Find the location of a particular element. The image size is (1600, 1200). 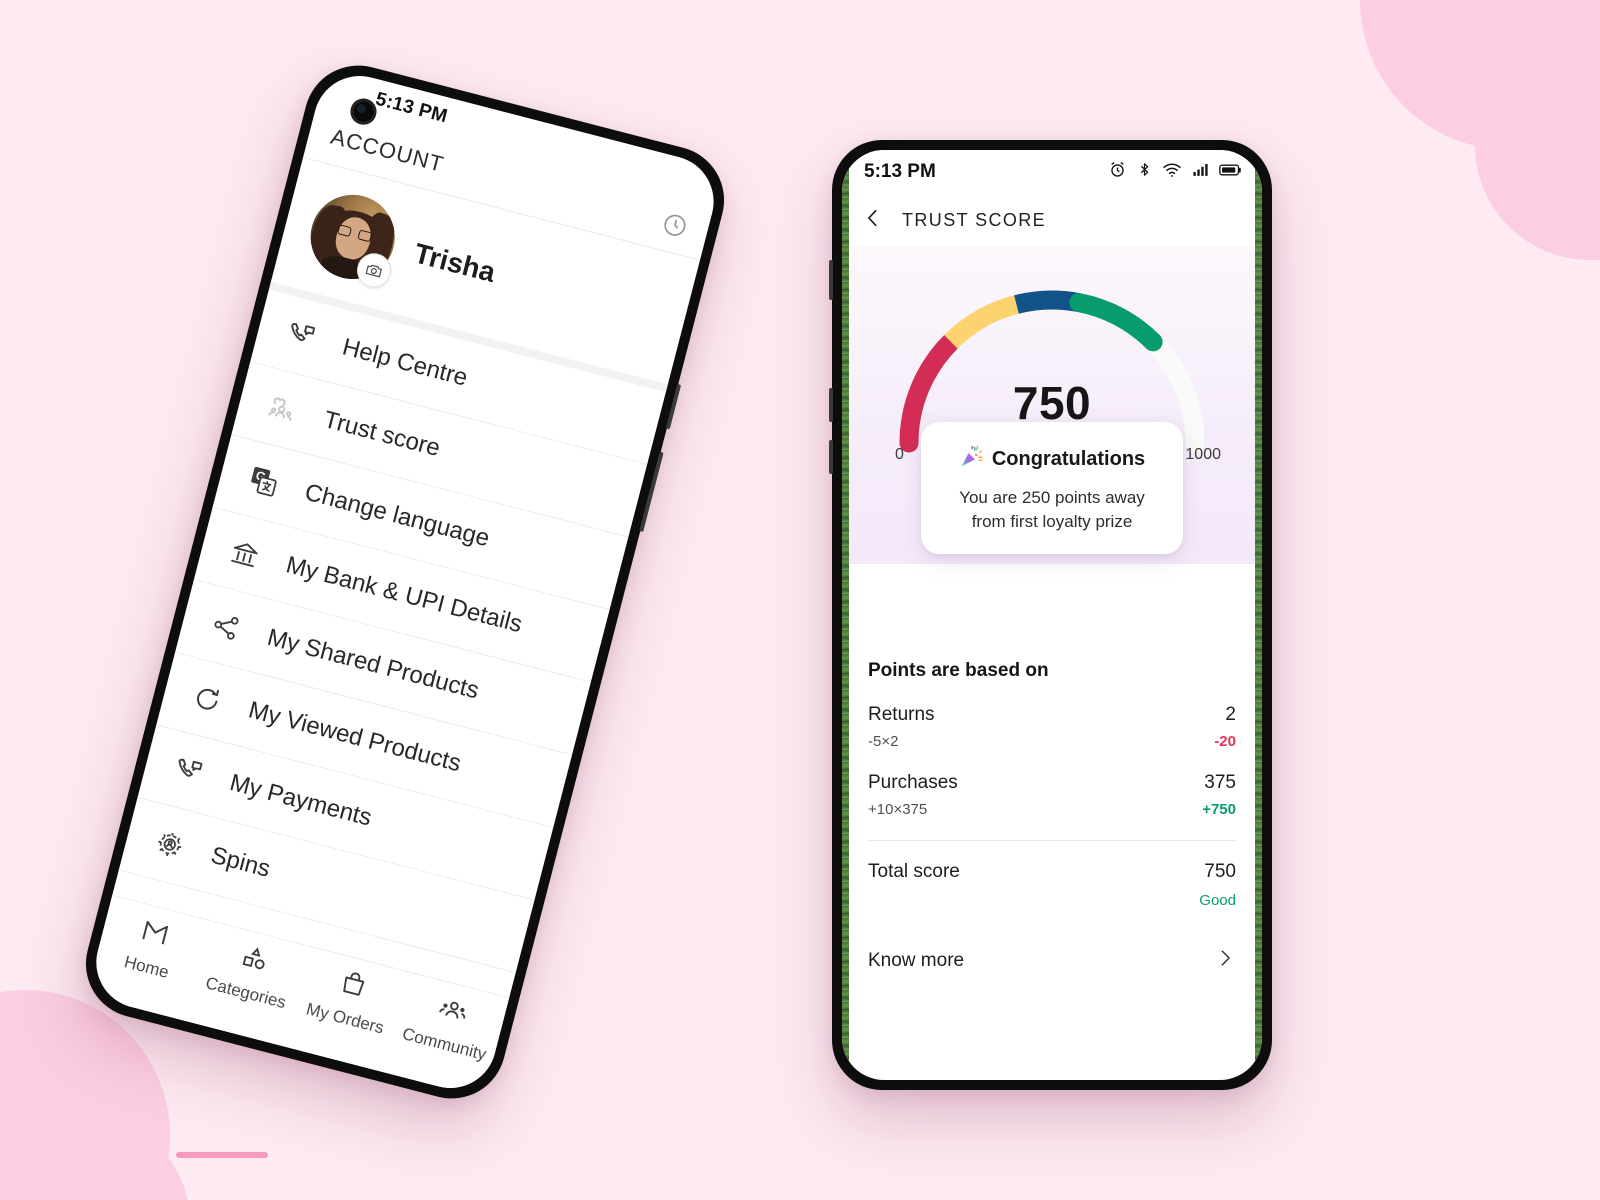

points-row-delta: +750 is located at coordinates (1219, 809).